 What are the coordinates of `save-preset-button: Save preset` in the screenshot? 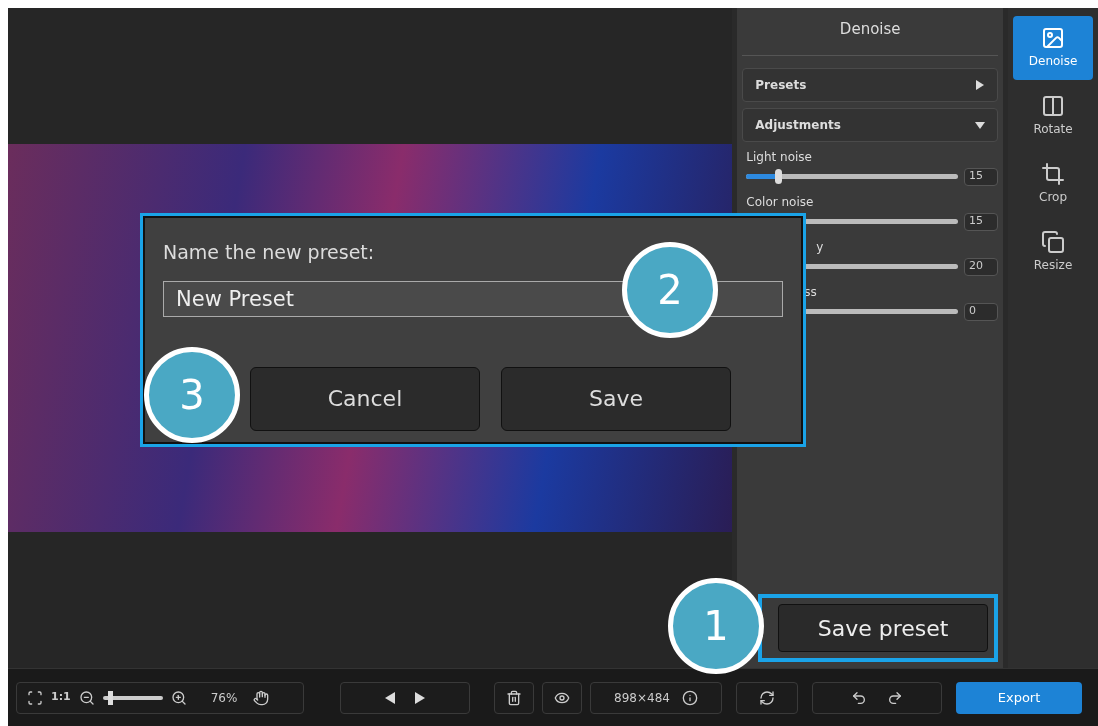 It's located at (883, 628).